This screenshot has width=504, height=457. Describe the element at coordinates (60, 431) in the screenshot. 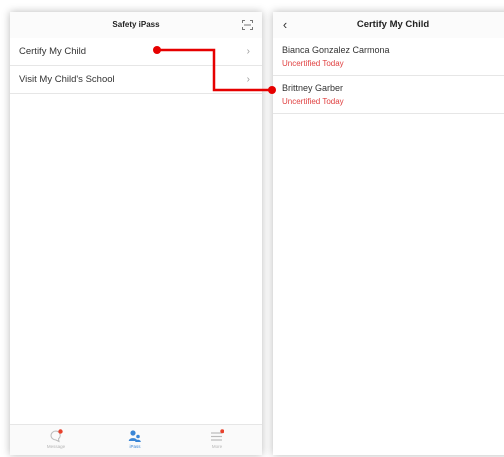

I see `notification-badge` at that location.